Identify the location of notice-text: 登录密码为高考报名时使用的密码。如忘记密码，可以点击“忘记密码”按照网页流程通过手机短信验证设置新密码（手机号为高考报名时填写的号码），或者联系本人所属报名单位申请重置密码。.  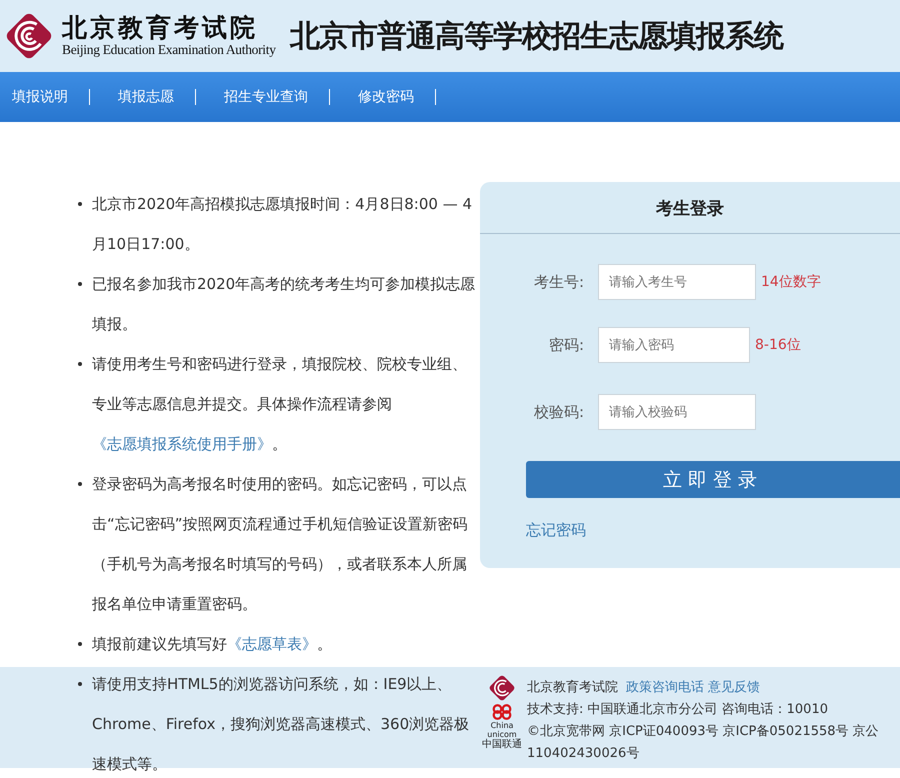
(280, 544).